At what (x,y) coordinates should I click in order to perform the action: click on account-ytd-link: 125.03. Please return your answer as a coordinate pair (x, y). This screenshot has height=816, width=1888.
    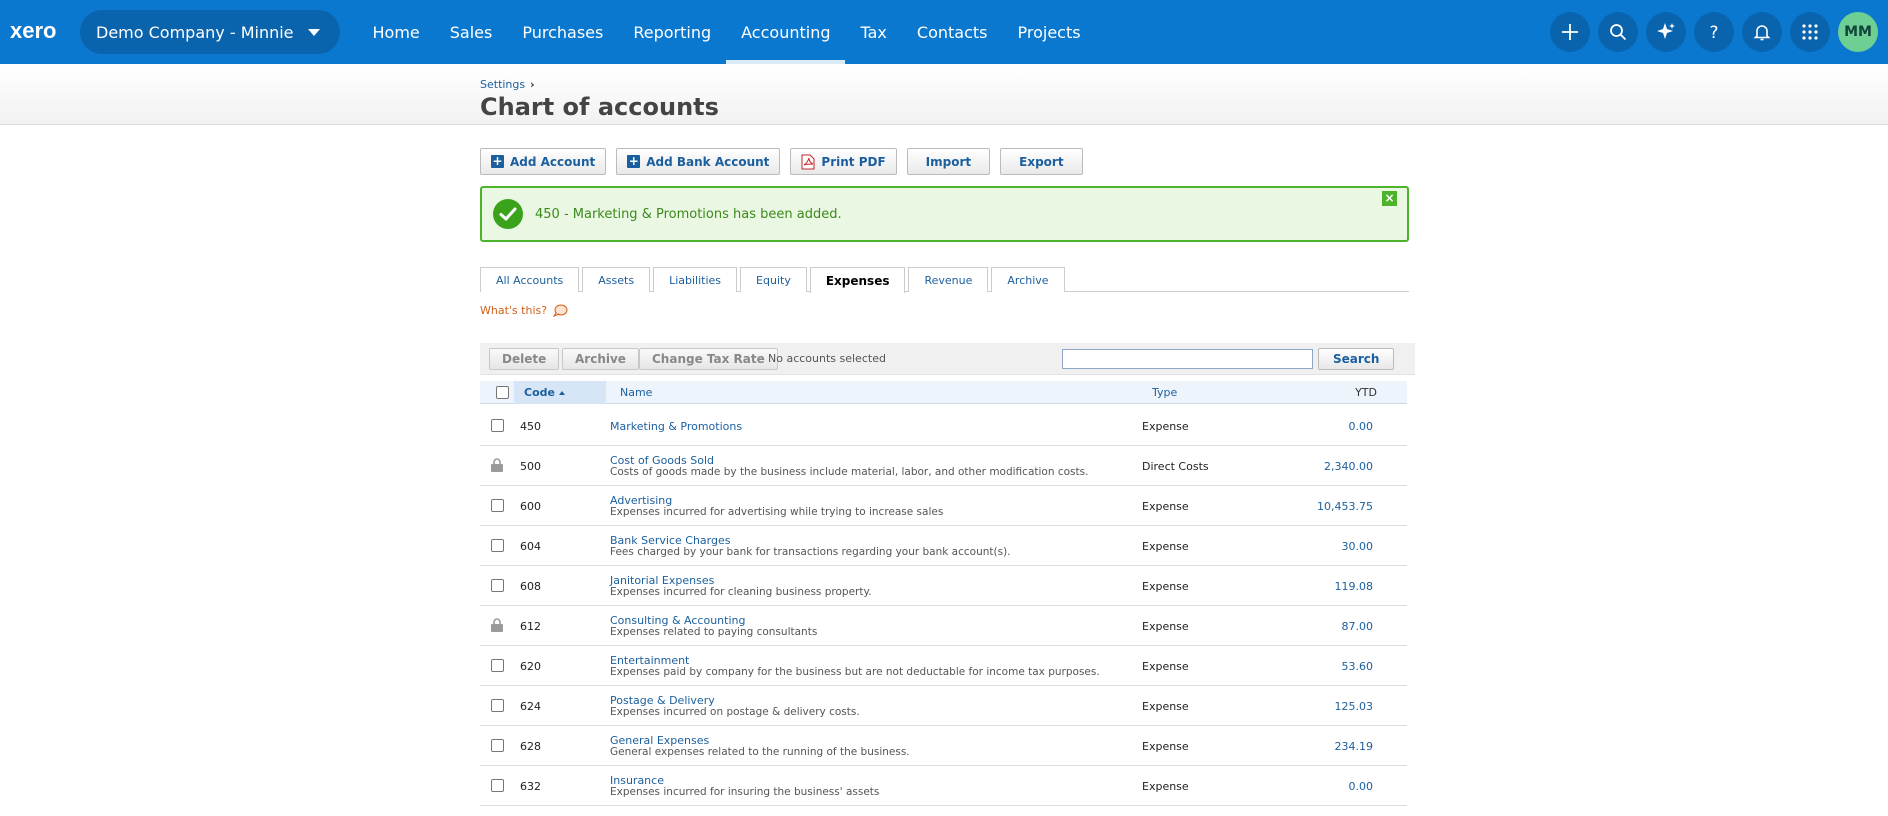
    Looking at the image, I should click on (1354, 706).